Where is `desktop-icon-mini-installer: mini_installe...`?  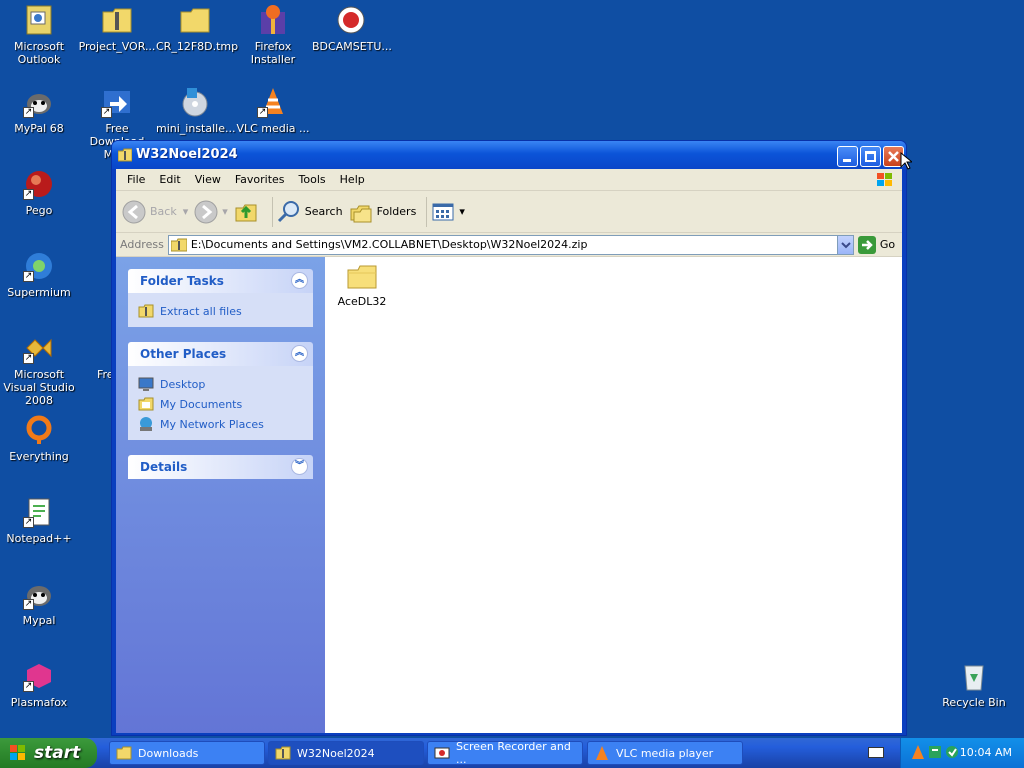 desktop-icon-mini-installer: mini_installe... is located at coordinates (195, 110).